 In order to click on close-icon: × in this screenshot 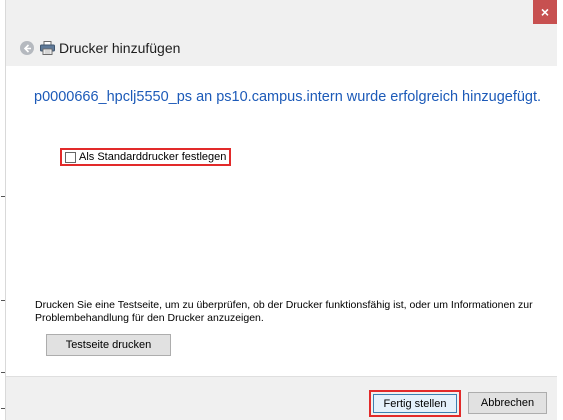, I will do `click(545, 12)`.